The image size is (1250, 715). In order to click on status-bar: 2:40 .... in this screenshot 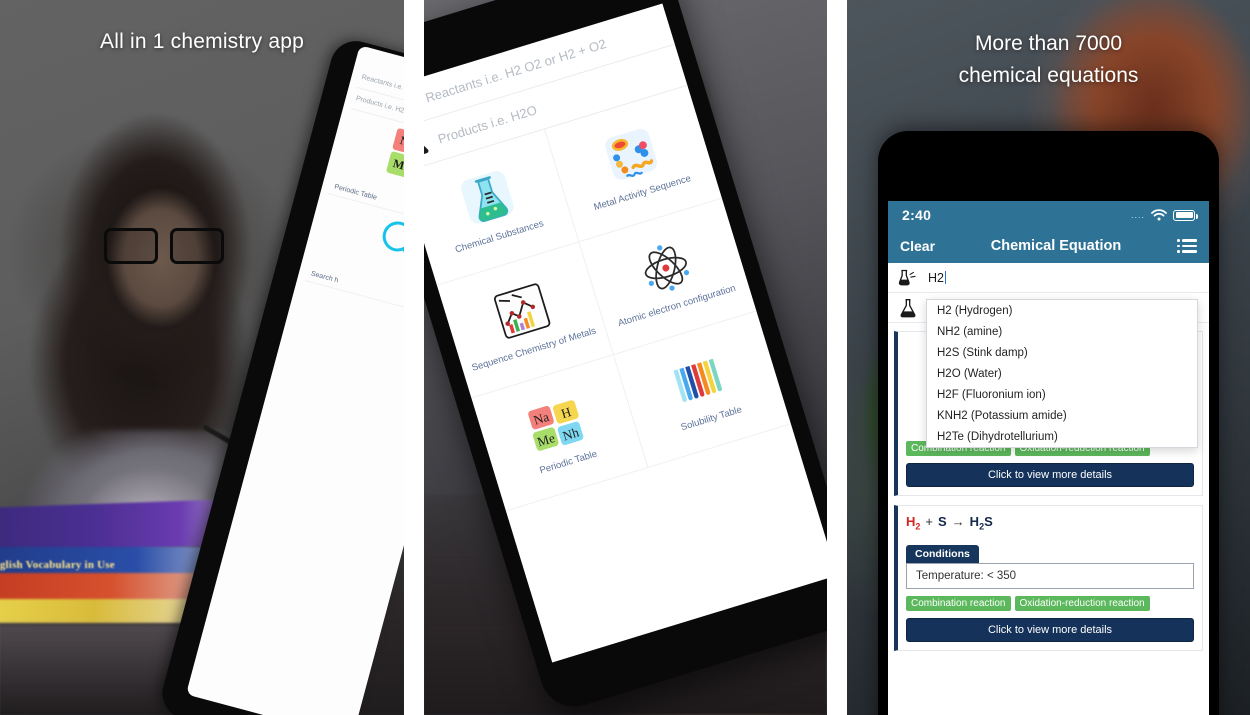, I will do `click(1048, 215)`.